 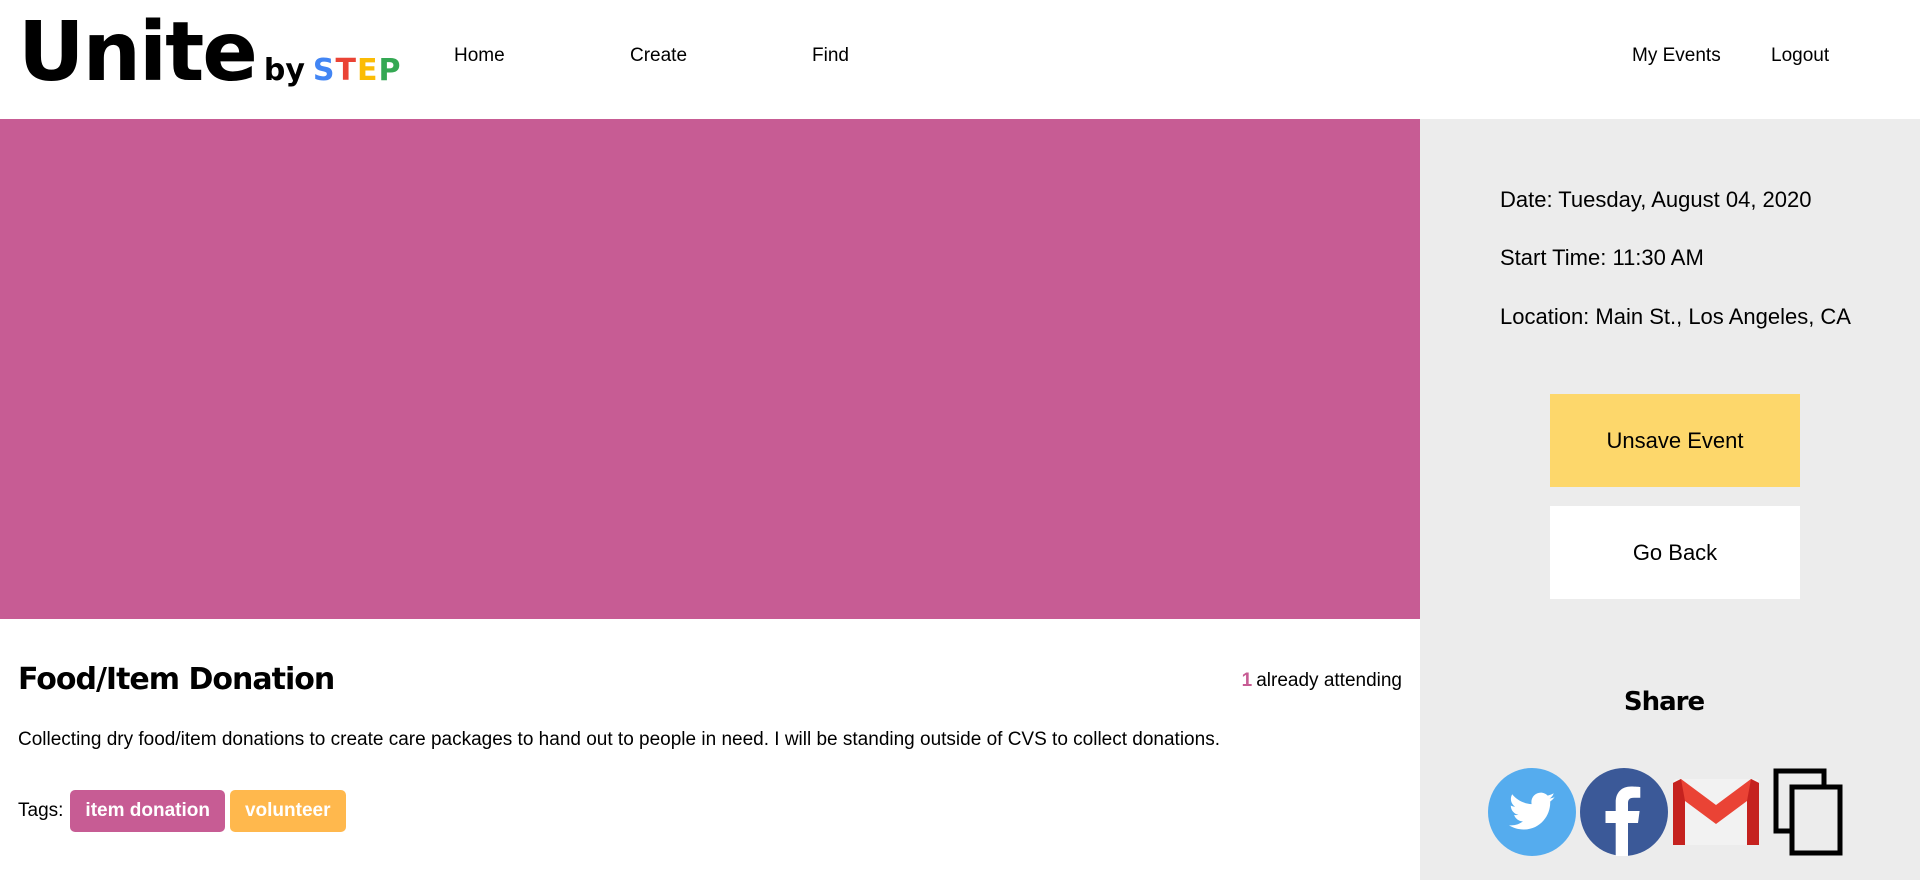 I want to click on nav-create-link: Create, so click(x=658, y=56).